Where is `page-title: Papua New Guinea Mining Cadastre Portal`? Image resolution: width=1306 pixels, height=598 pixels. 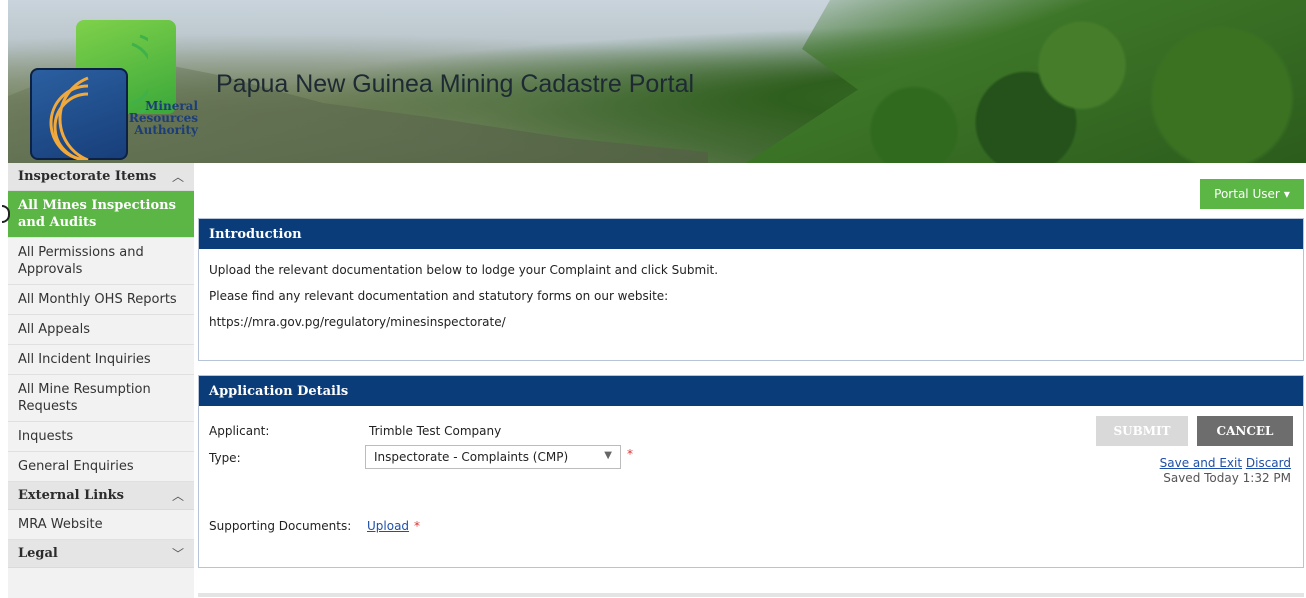 page-title: Papua New Guinea Mining Cadastre Portal is located at coordinates (455, 84).